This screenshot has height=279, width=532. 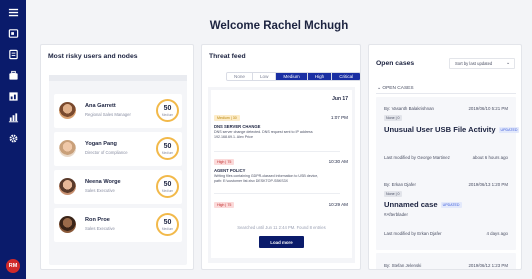 I want to click on page-title: Welcome Rachel Mchugh, so click(x=279, y=26).